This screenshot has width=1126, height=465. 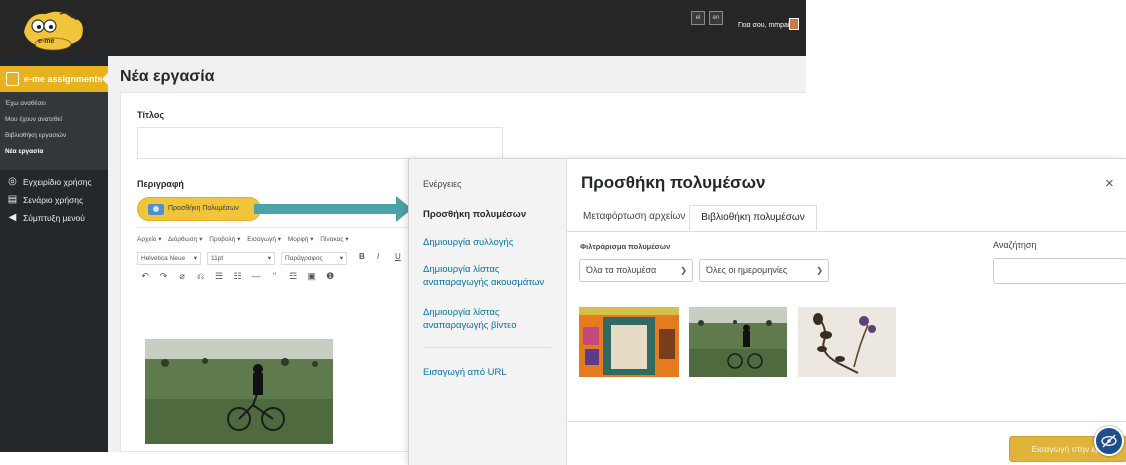 I want to click on media-type-value: Όλα τα πολυμέσα, so click(x=621, y=270).